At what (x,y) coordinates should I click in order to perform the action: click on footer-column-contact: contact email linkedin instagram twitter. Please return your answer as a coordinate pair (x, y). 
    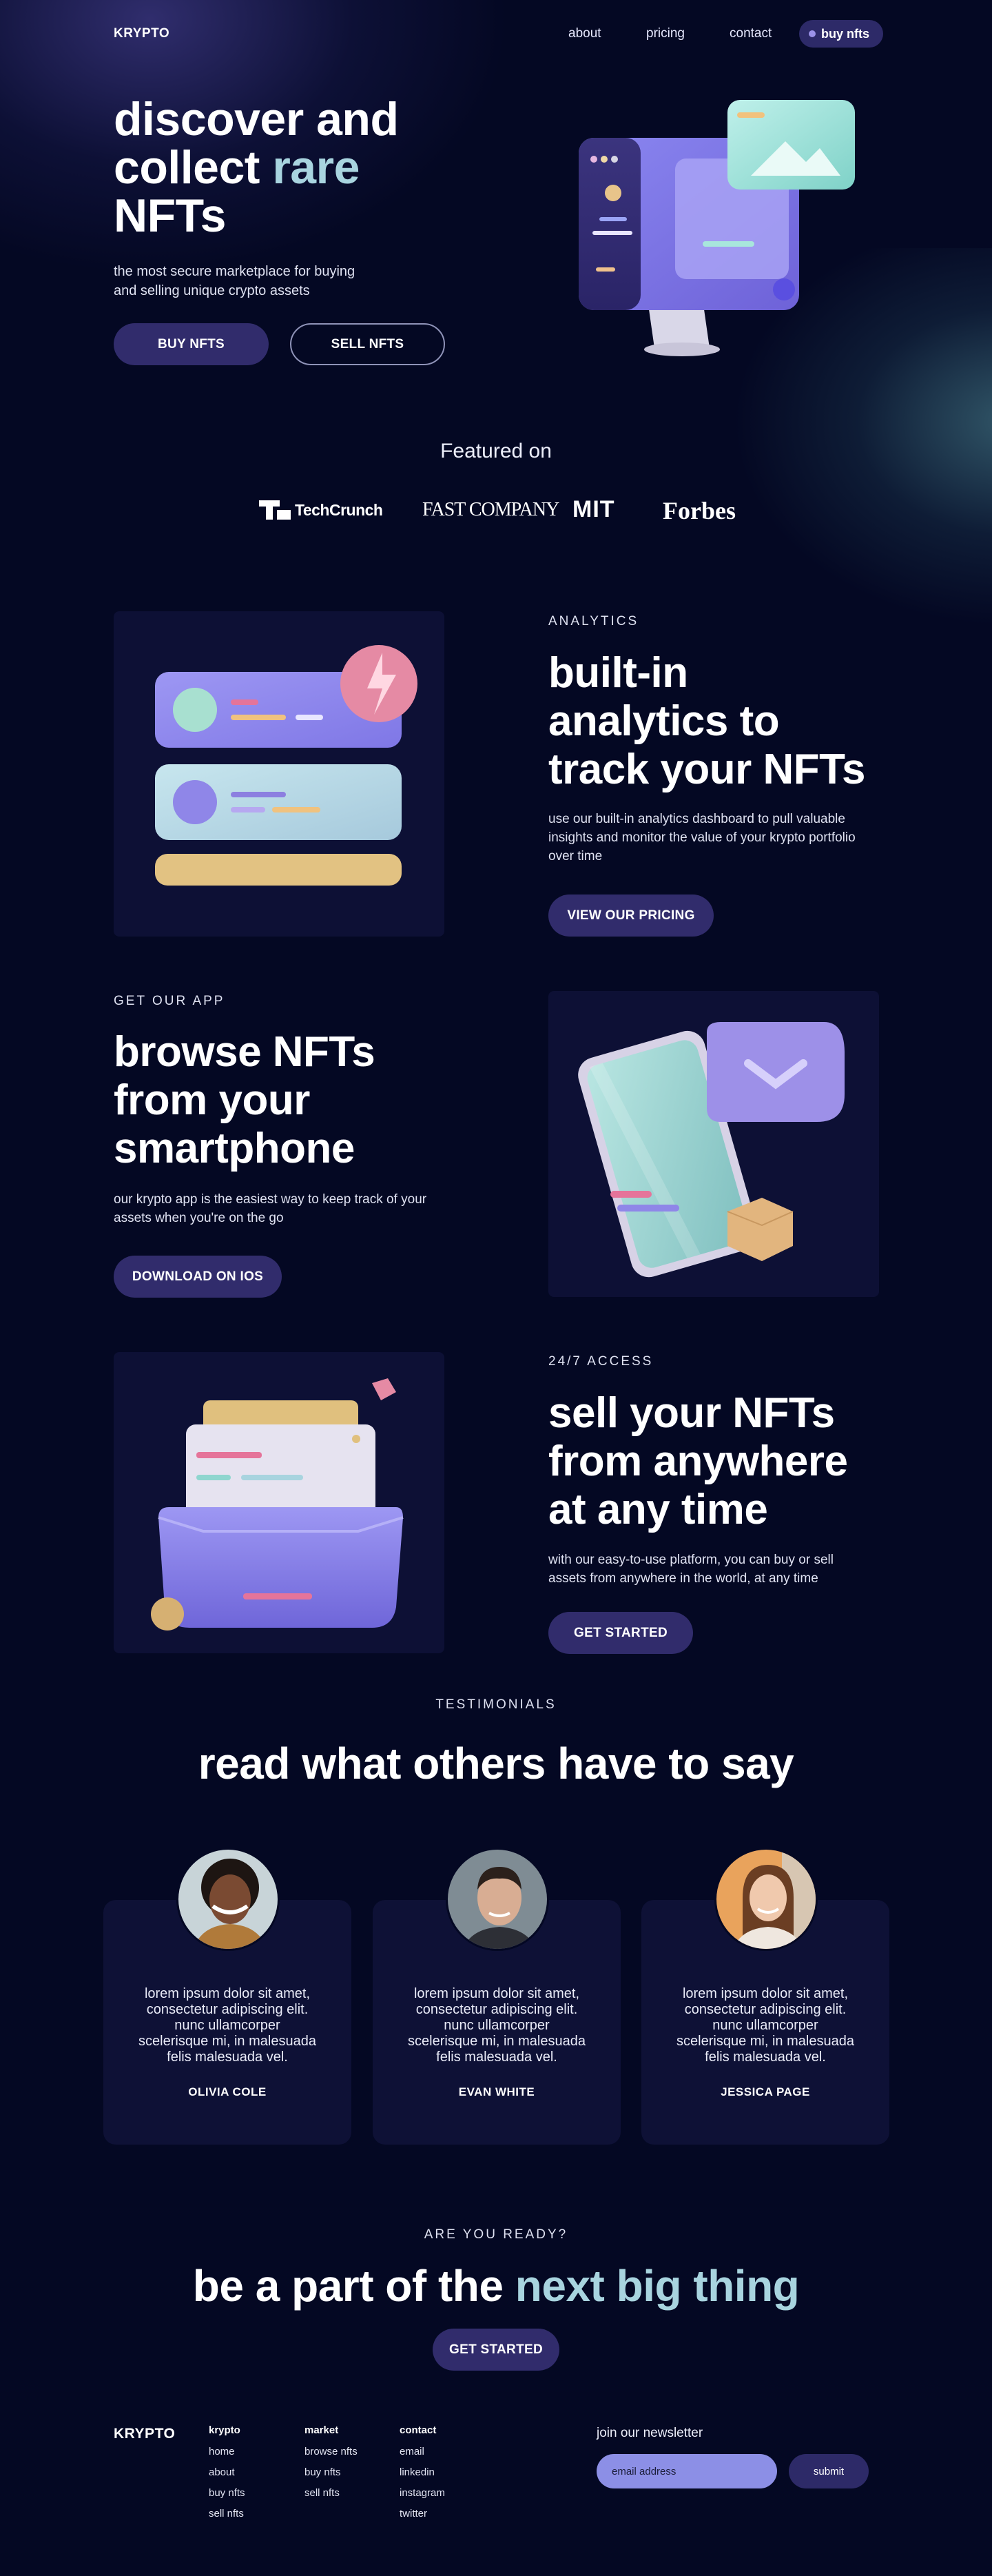
    Looking at the image, I should click on (423, 2471).